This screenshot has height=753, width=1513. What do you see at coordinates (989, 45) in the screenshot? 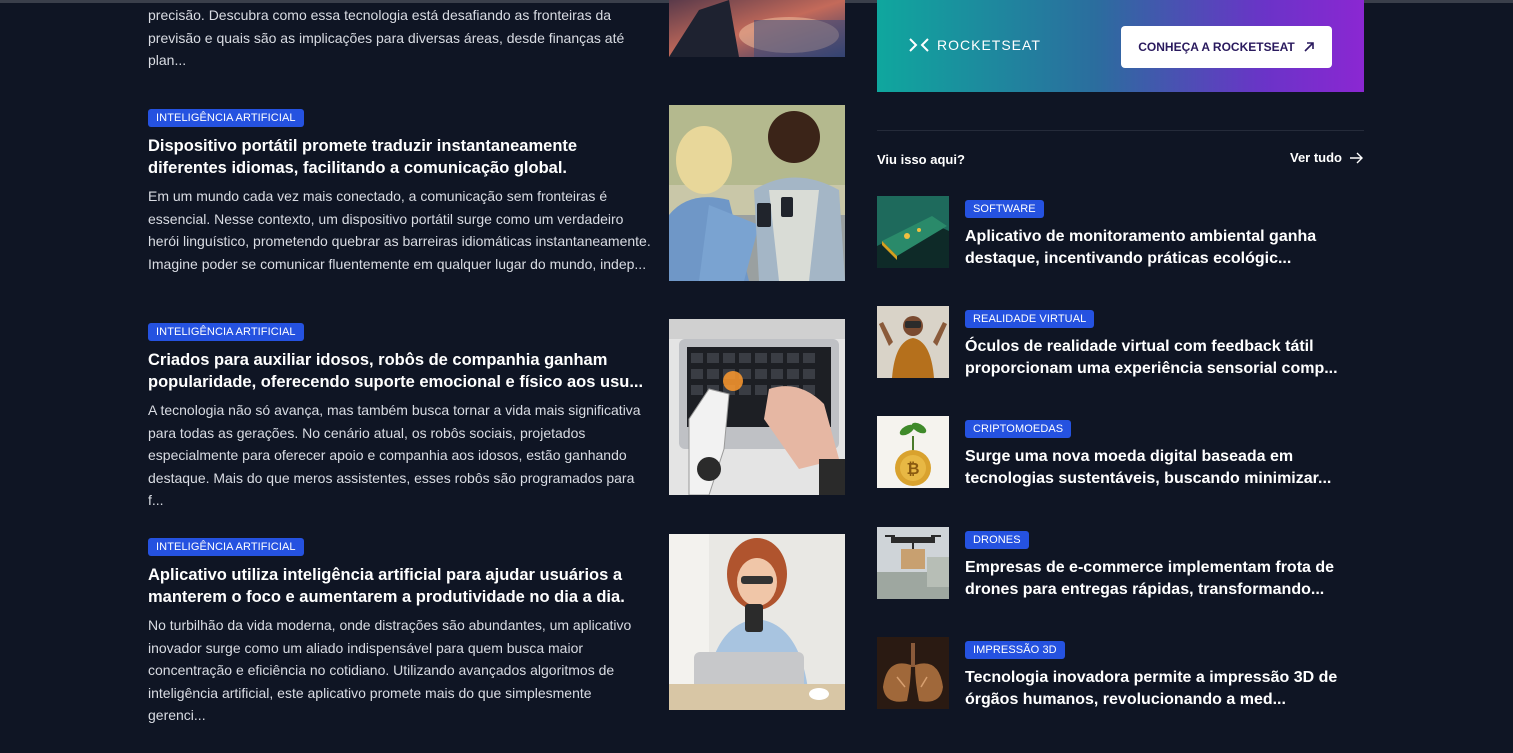
I see `rocketseat-logo-text: ROCKETSEAT` at bounding box center [989, 45].